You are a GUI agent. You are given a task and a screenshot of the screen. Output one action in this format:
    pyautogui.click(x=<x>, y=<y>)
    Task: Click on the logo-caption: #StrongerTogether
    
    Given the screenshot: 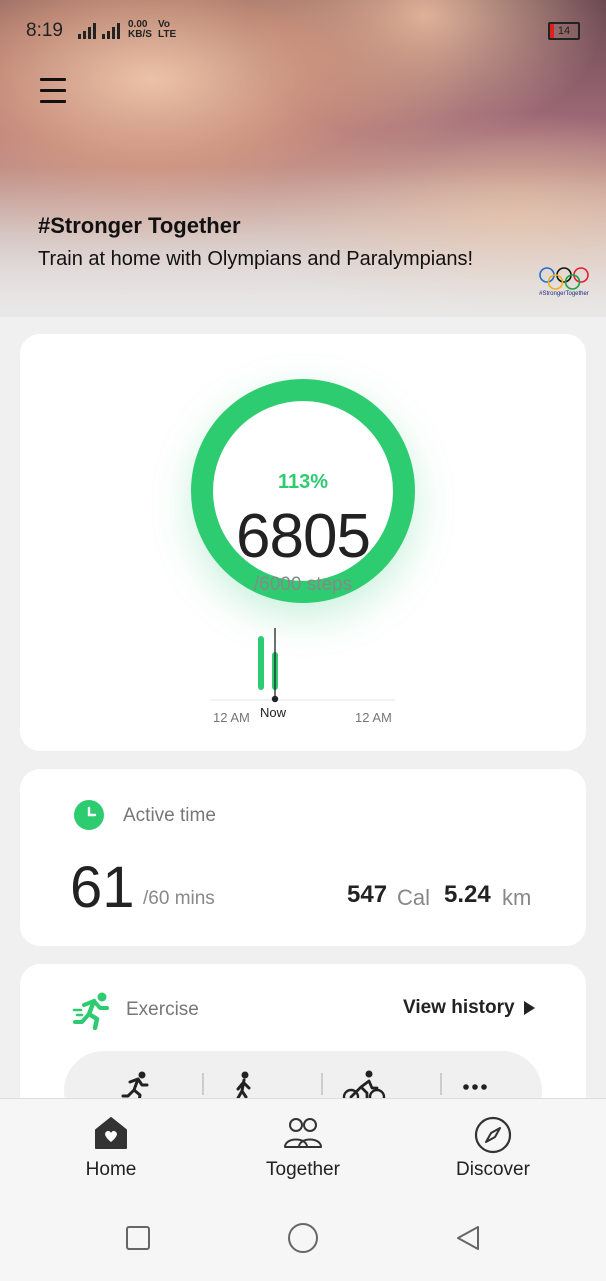 What is the action you would take?
    pyautogui.click(x=564, y=294)
    